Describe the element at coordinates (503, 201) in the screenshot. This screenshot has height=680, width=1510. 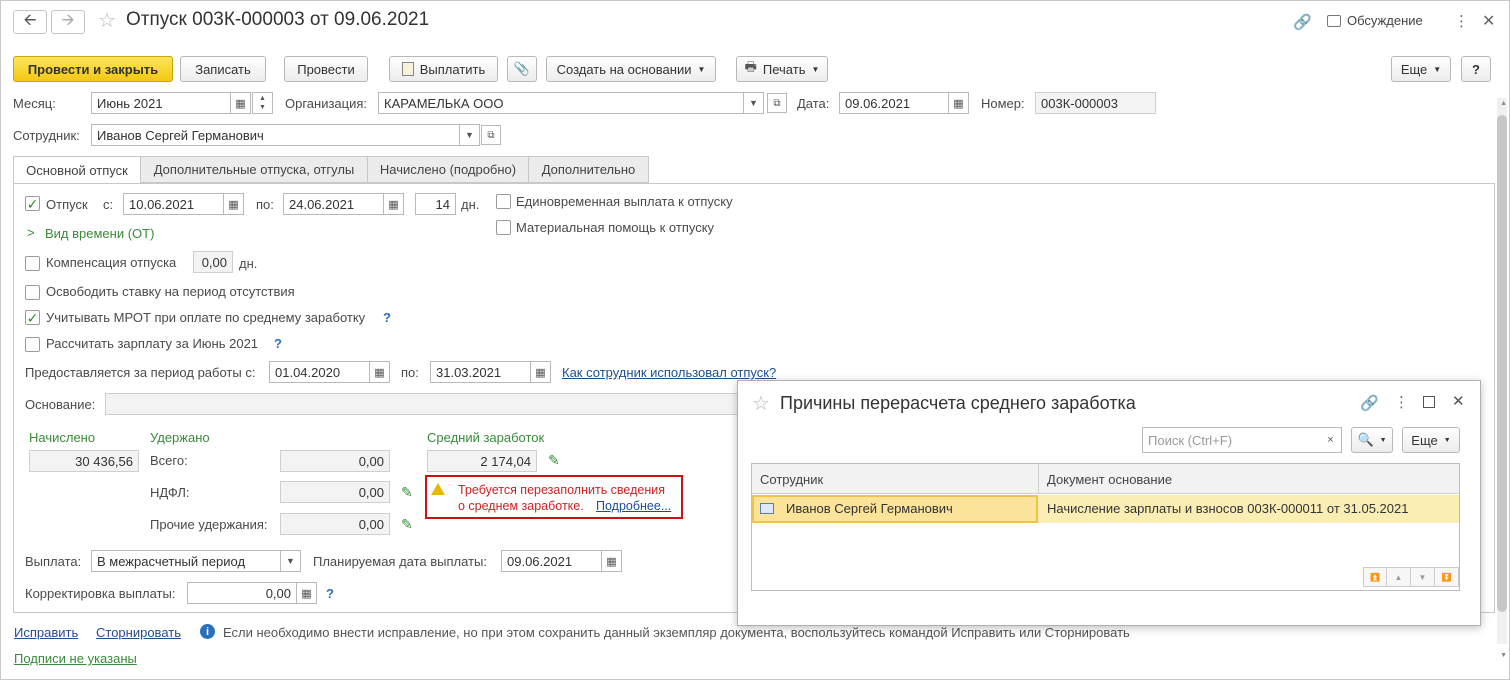
I see `lump-sum-checkbox` at that location.